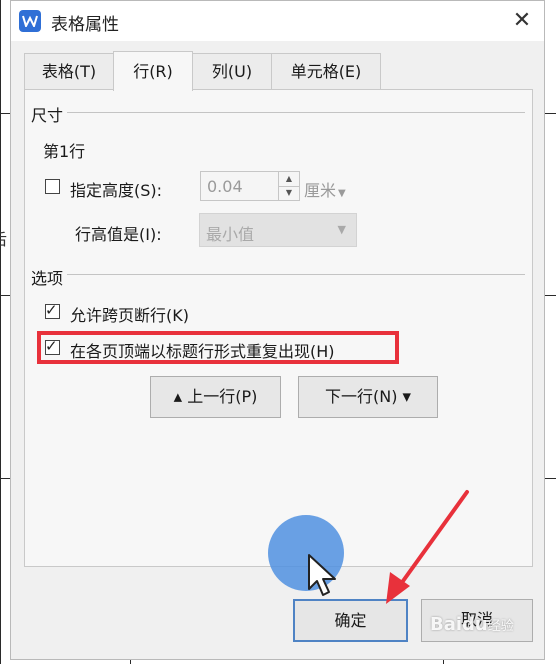  What do you see at coordinates (427, 547) in the screenshot?
I see `annotation-arrow-icon` at bounding box center [427, 547].